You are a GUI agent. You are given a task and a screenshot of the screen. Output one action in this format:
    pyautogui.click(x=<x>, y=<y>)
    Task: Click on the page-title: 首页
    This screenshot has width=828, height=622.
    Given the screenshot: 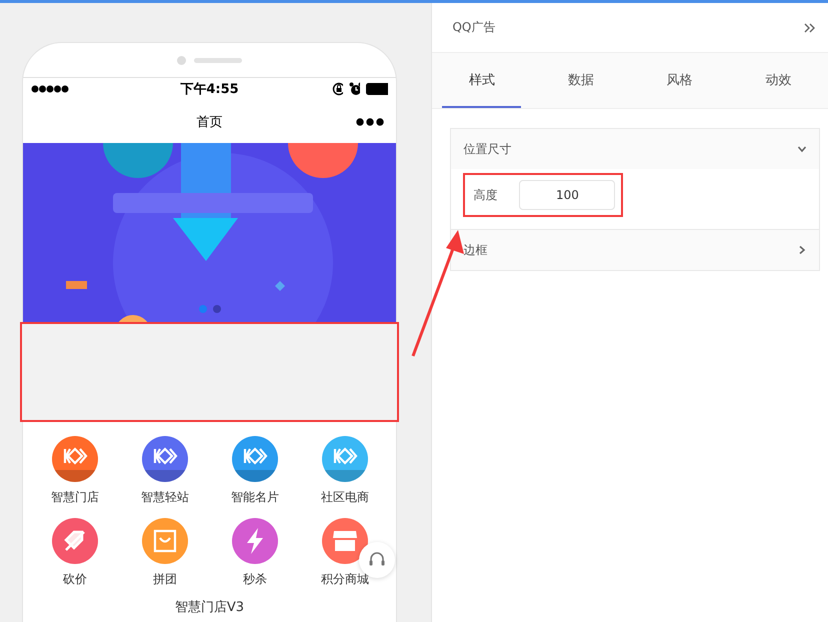 What is the action you would take?
    pyautogui.click(x=209, y=122)
    